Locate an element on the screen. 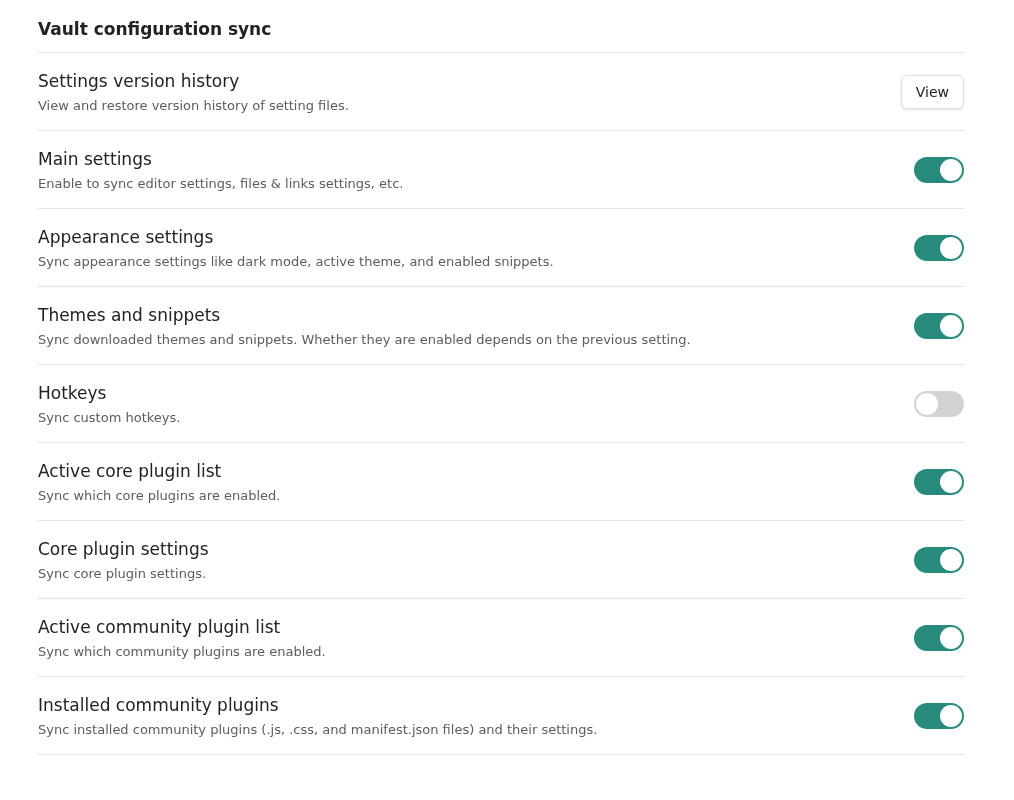 The height and width of the screenshot is (800, 1014). setting-name: Installed community plugins is located at coordinates (159, 704).